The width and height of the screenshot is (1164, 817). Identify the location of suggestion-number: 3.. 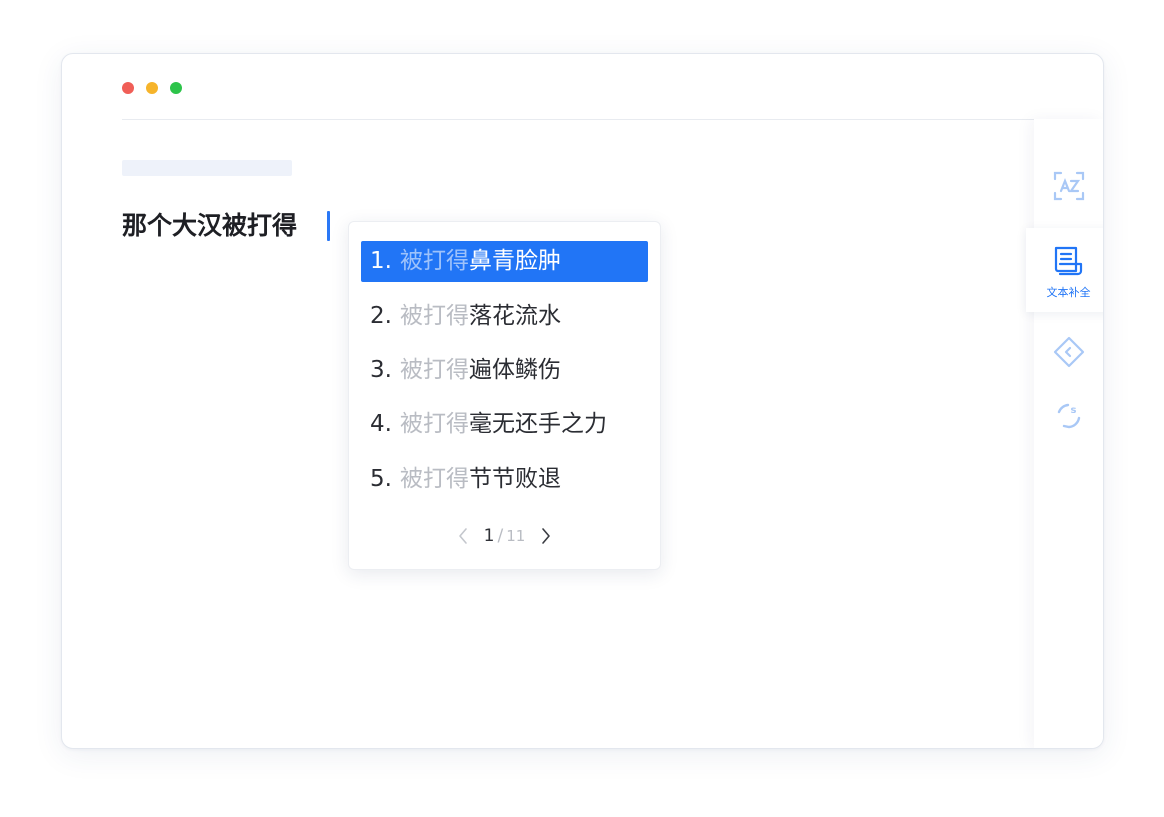
(381, 370).